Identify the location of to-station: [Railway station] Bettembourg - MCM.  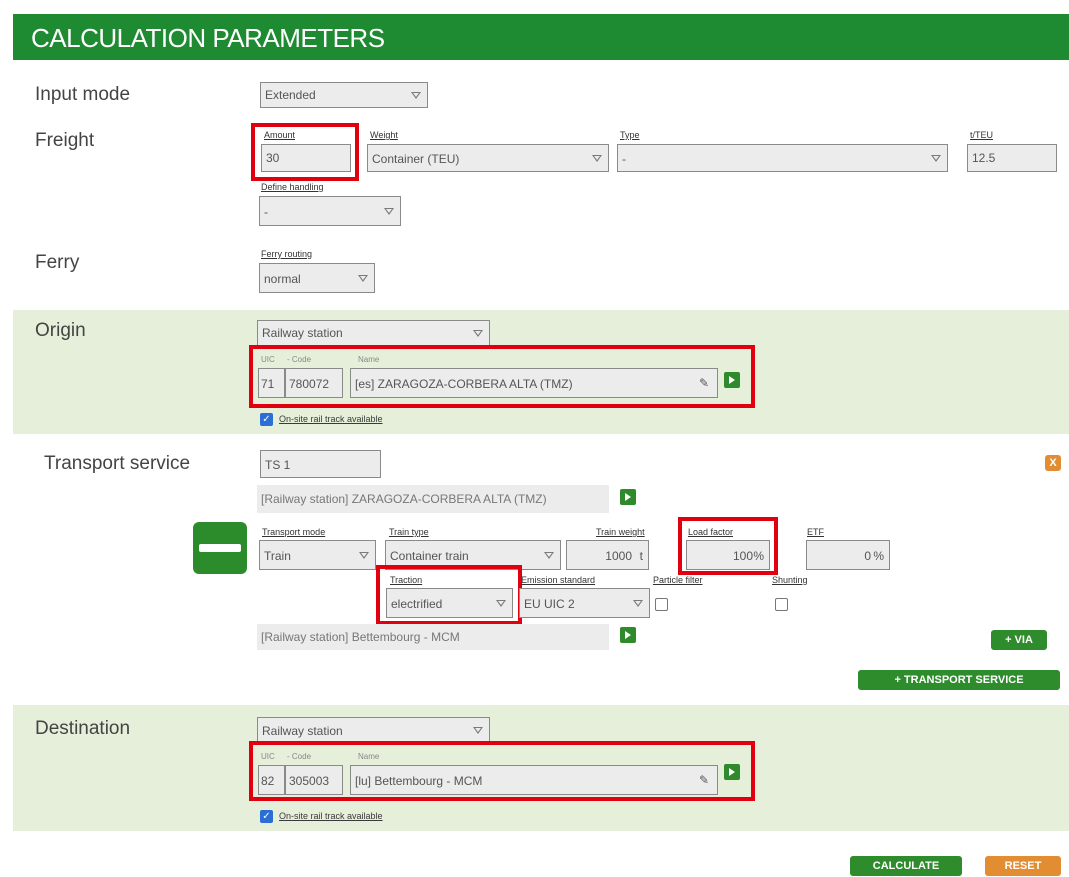
(433, 637).